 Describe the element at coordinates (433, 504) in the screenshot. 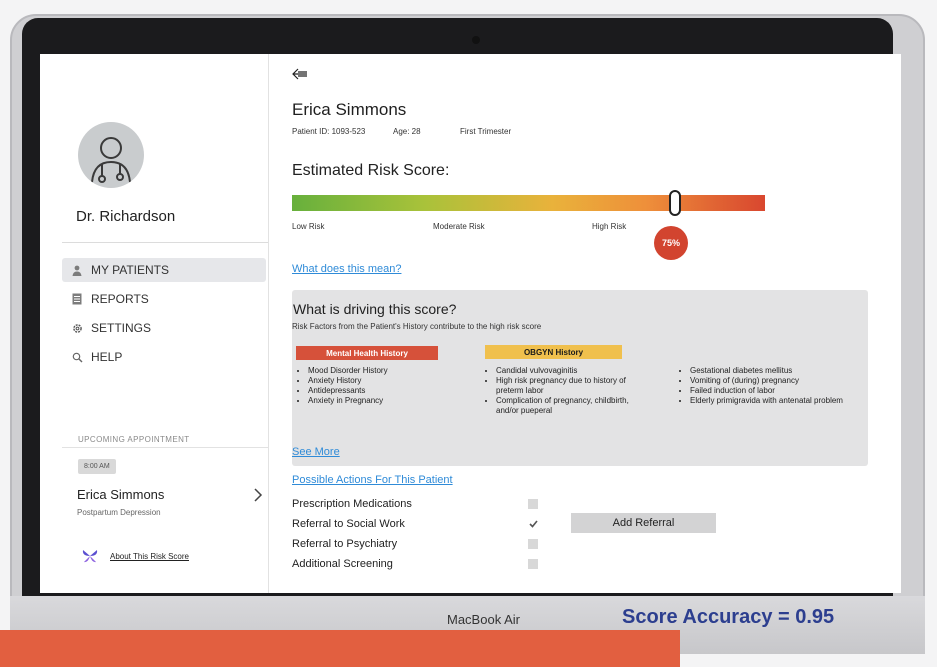

I see `action-row-prescription: Prescription Medications` at that location.